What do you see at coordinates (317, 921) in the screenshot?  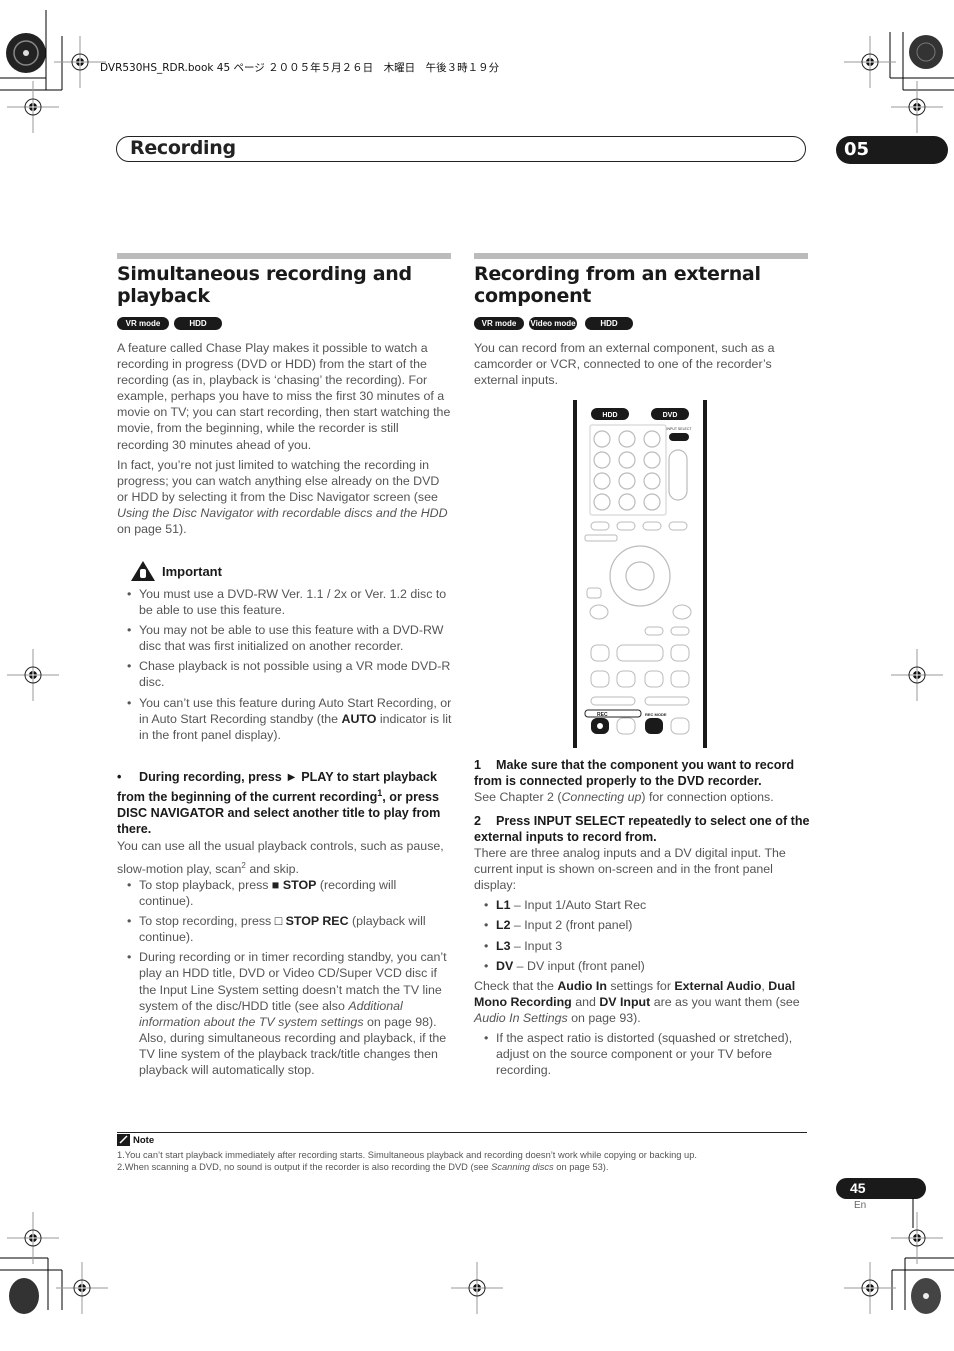 I see `text: STOP REC` at bounding box center [317, 921].